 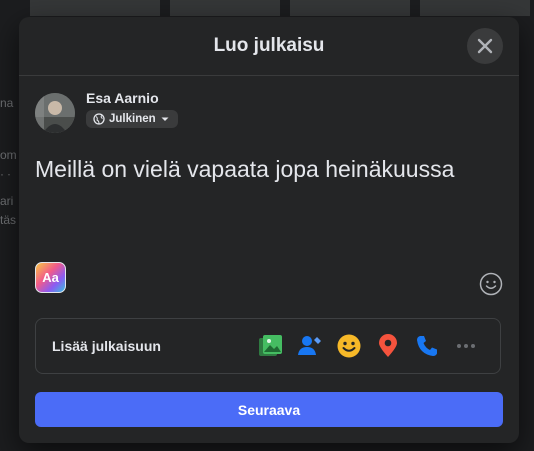 I want to click on add-to-post-icons, so click(x=367, y=346).